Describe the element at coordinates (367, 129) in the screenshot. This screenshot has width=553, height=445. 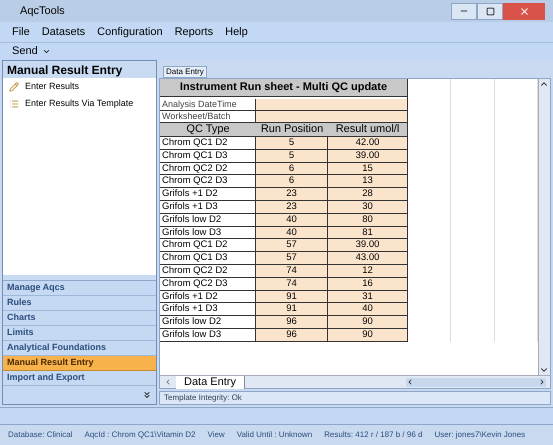
I see `column-header: Result umol/l` at that location.